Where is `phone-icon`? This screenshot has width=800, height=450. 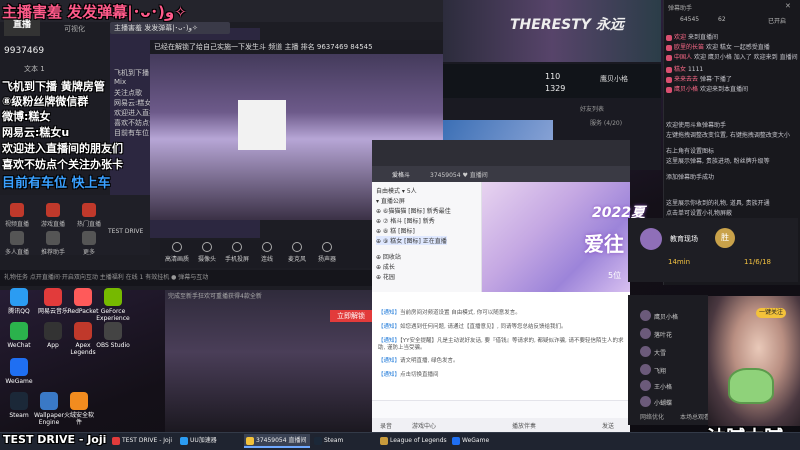
phone-icon is located at coordinates (237, 247).